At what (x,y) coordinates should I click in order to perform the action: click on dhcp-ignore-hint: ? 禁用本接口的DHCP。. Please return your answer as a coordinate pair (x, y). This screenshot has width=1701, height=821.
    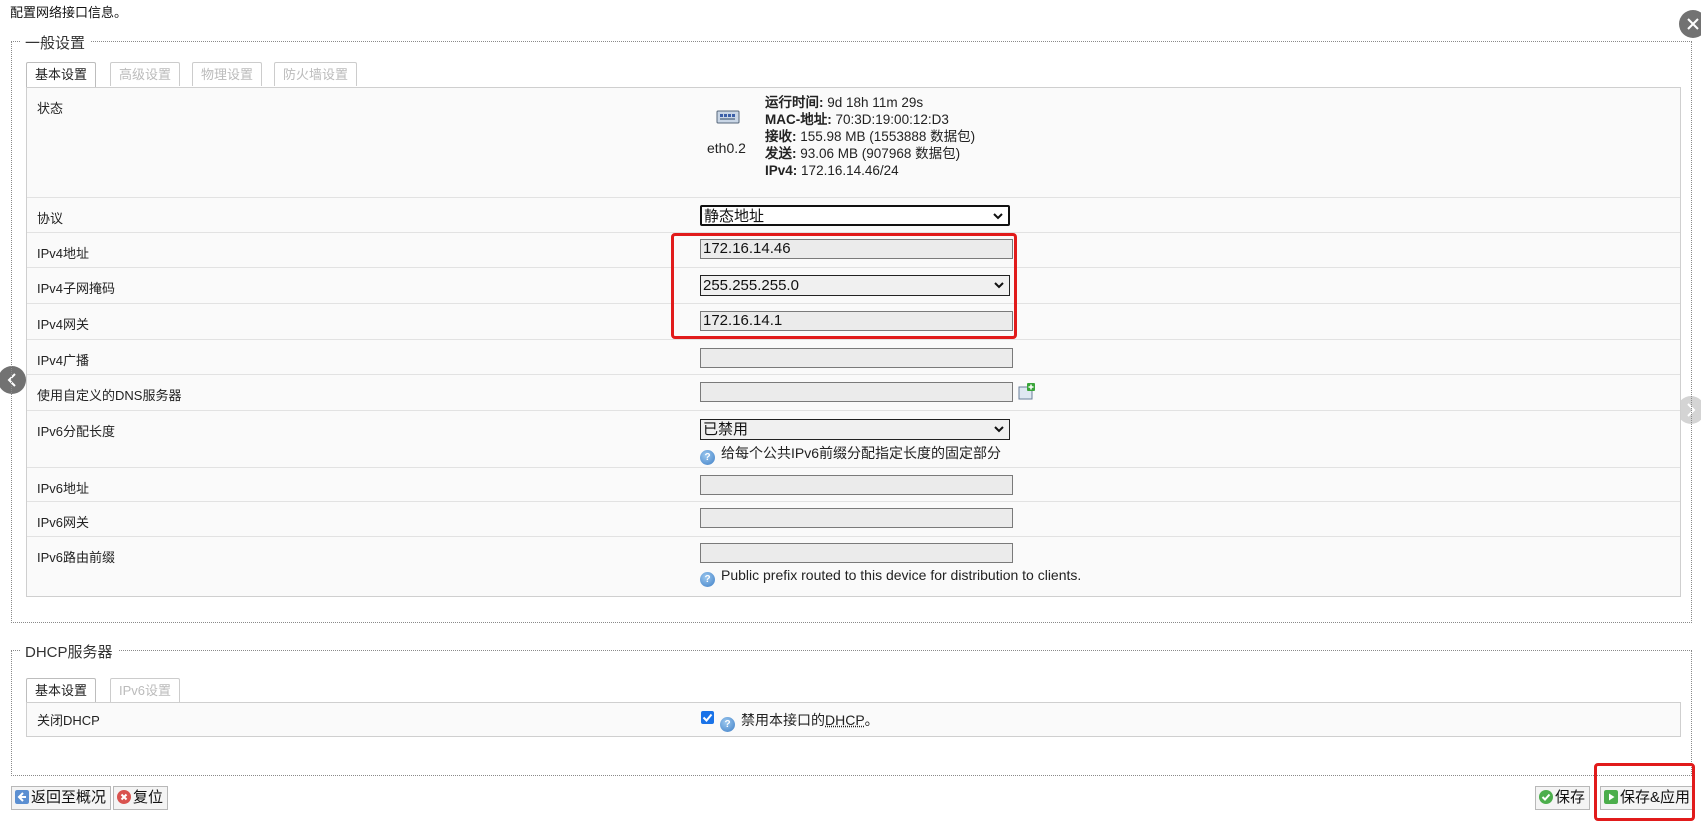
    Looking at the image, I should click on (799, 721).